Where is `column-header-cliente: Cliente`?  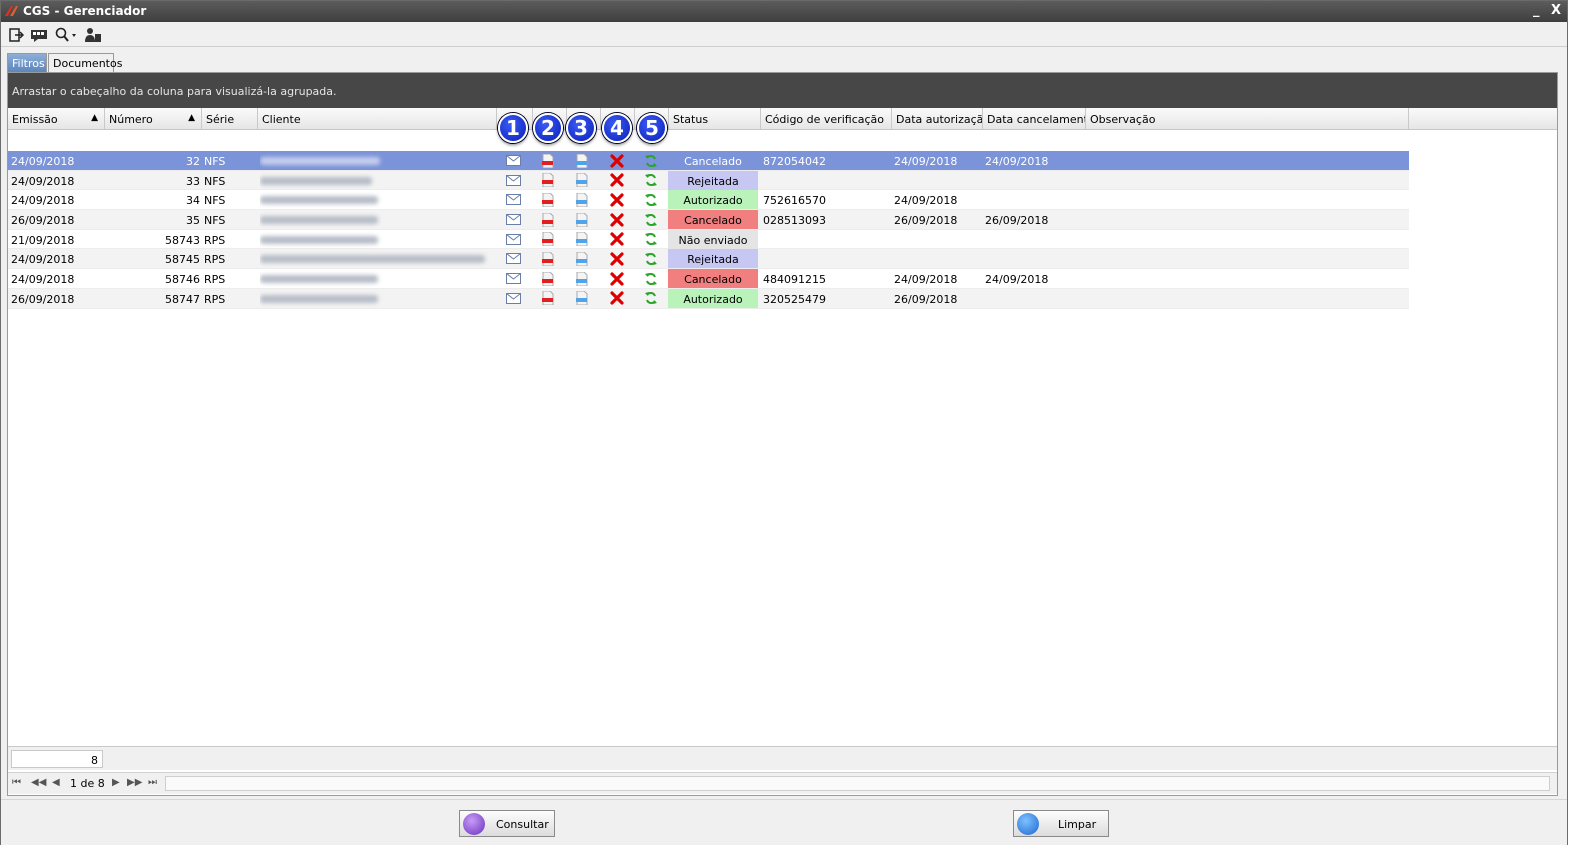 column-header-cliente: Cliente is located at coordinates (377, 119).